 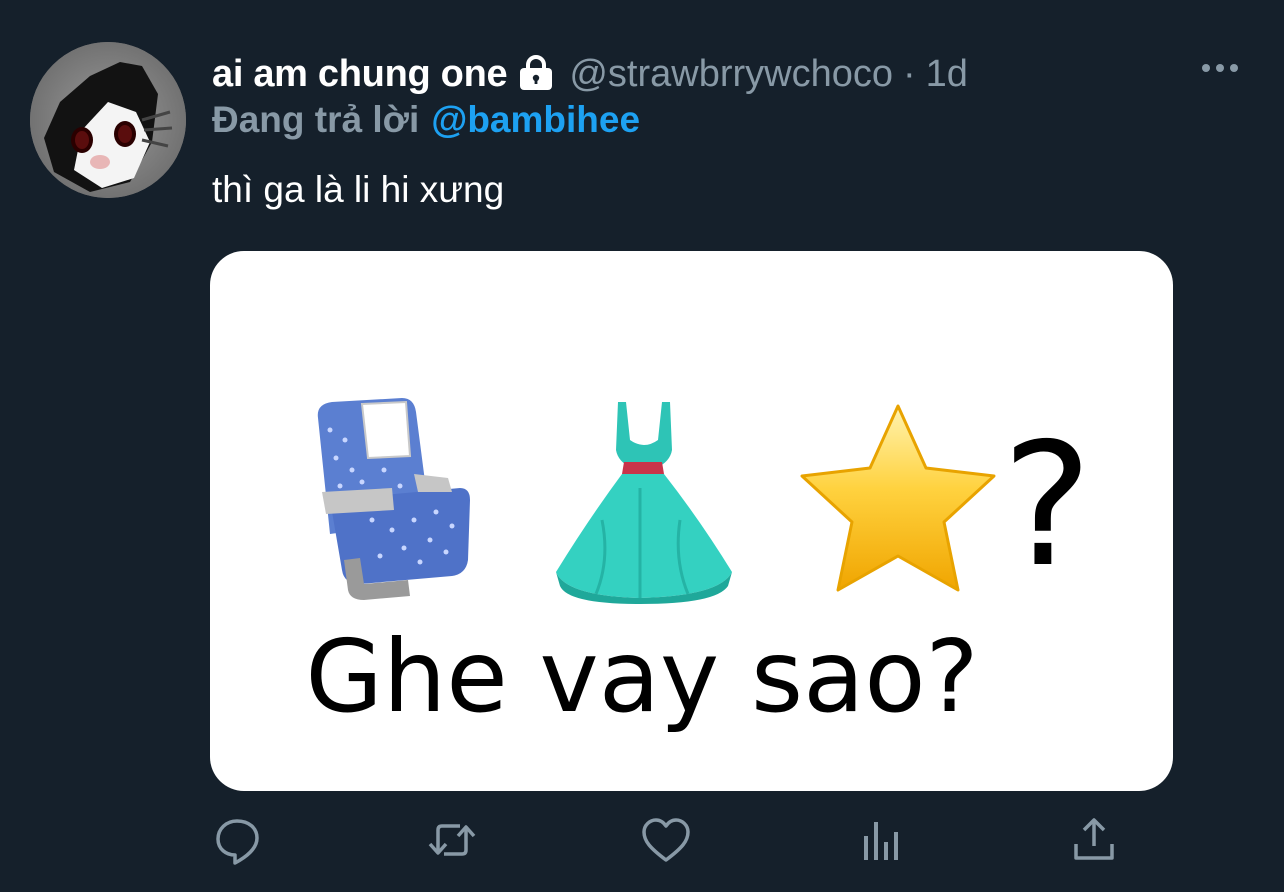 What do you see at coordinates (316, 119) in the screenshot?
I see `reply-prefix: Đang trả lời` at bounding box center [316, 119].